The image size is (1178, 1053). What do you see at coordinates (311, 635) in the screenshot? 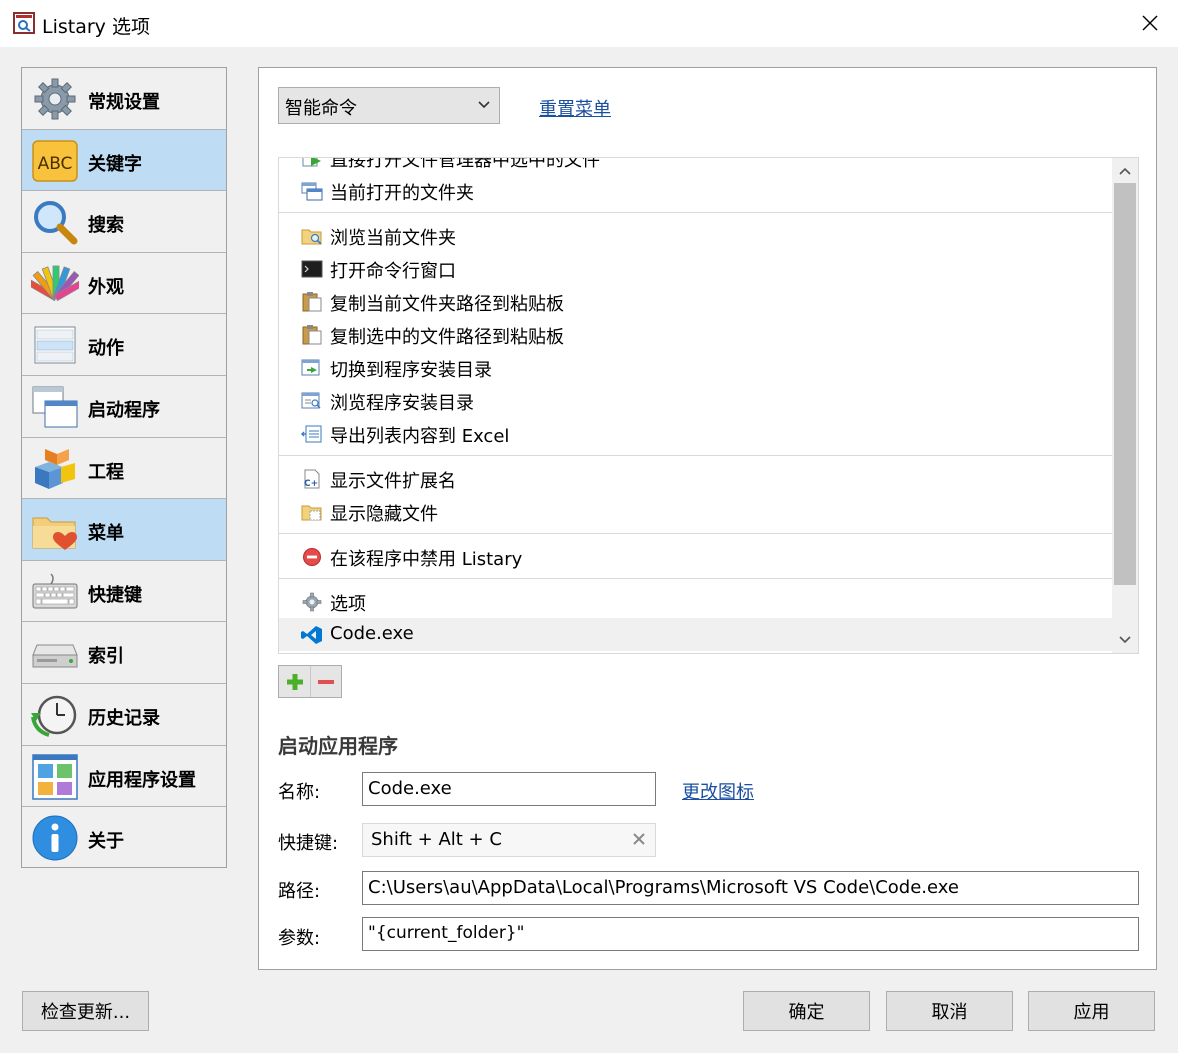
I see `vscode-icon` at bounding box center [311, 635].